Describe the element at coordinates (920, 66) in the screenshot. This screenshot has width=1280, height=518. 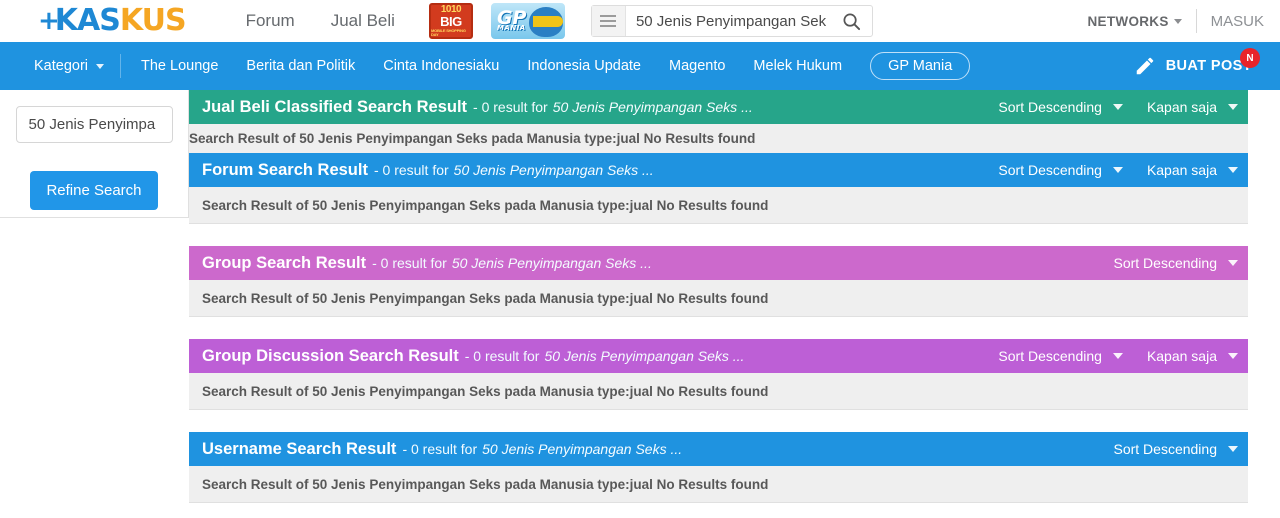
I see `nav-gp-mania: GP Mania` at that location.